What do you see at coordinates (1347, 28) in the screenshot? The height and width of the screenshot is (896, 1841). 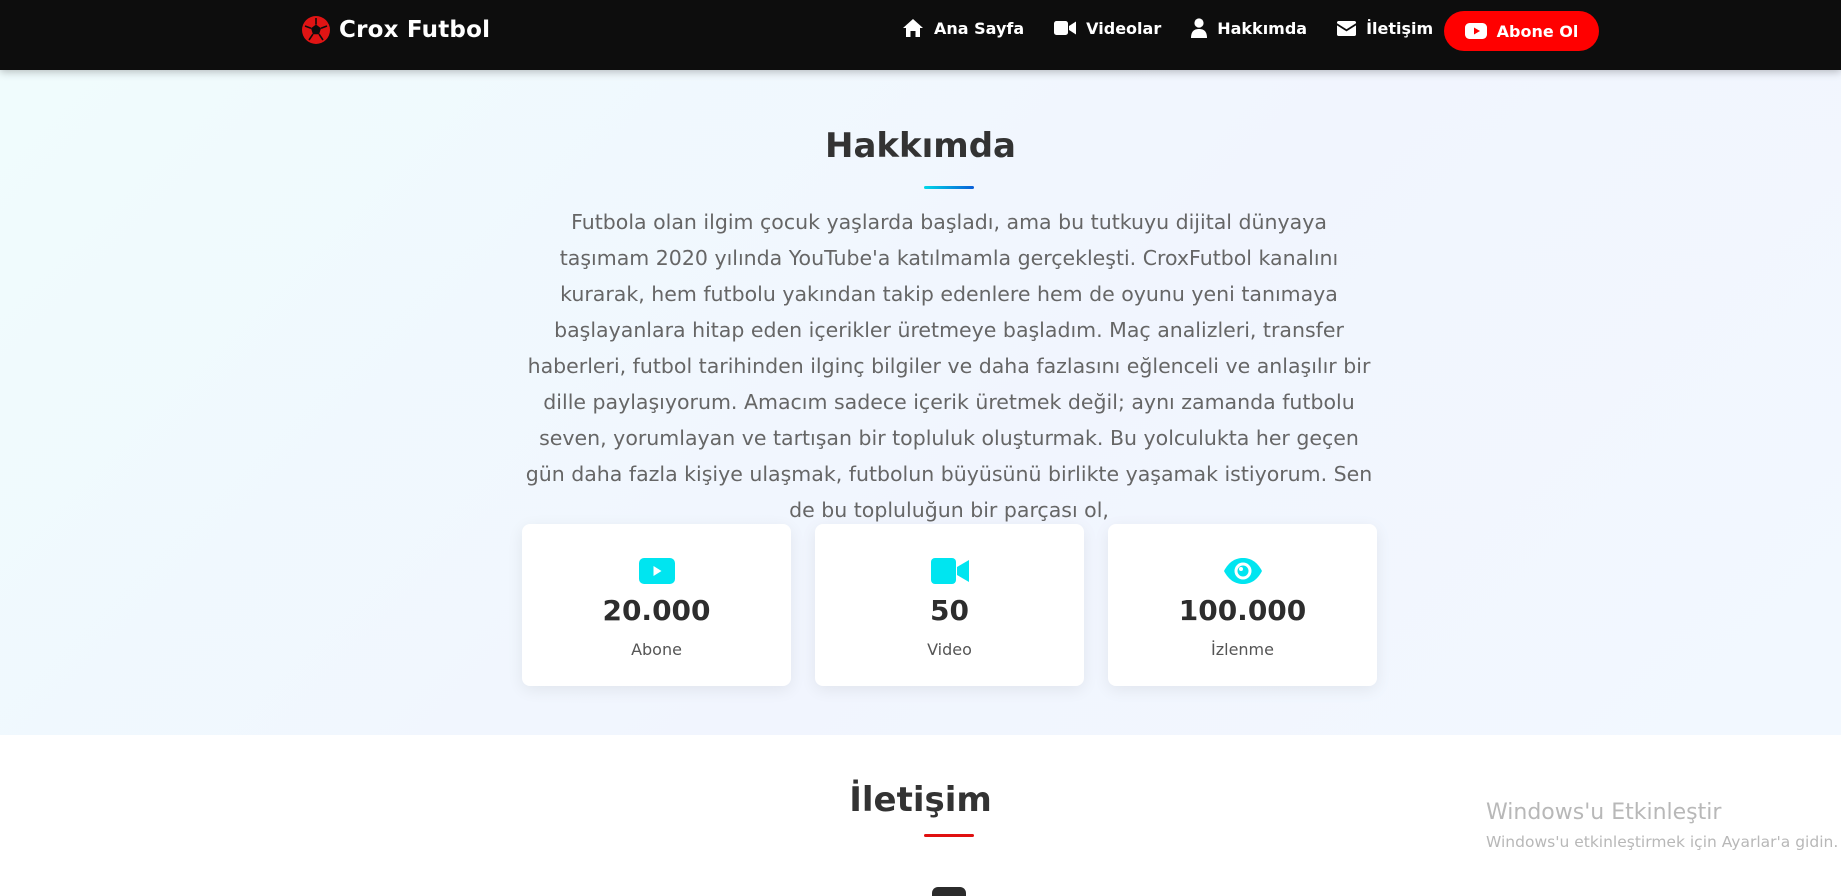 I see `envelope-icon` at bounding box center [1347, 28].